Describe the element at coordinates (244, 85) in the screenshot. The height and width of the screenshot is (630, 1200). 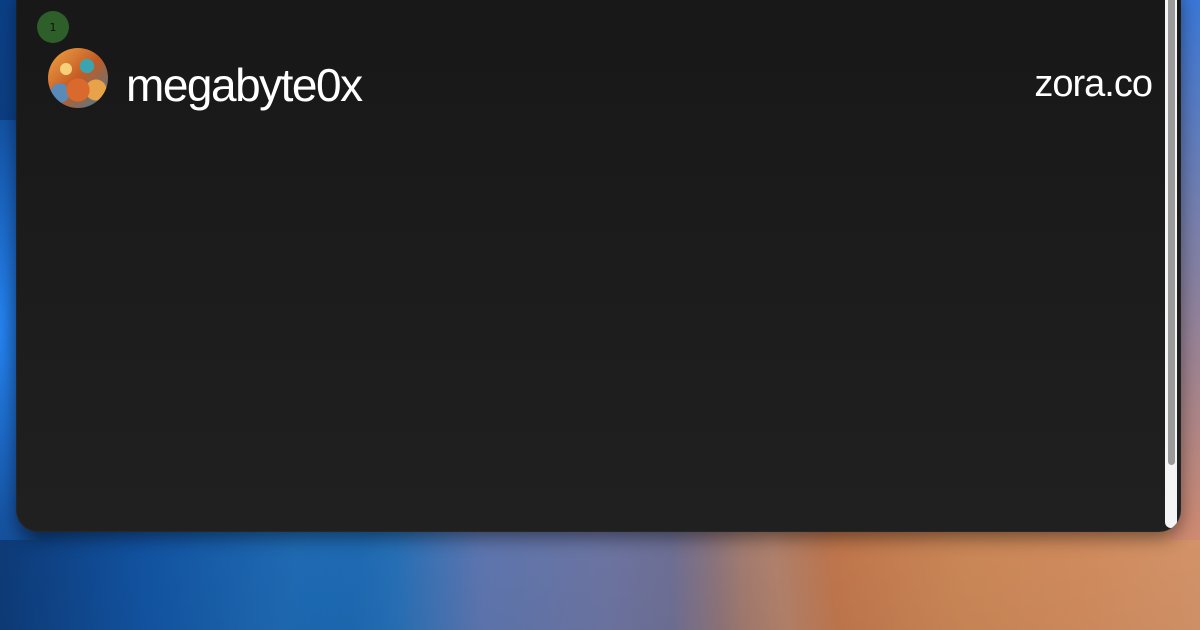
I see `profile-username: megabyte0x` at that location.